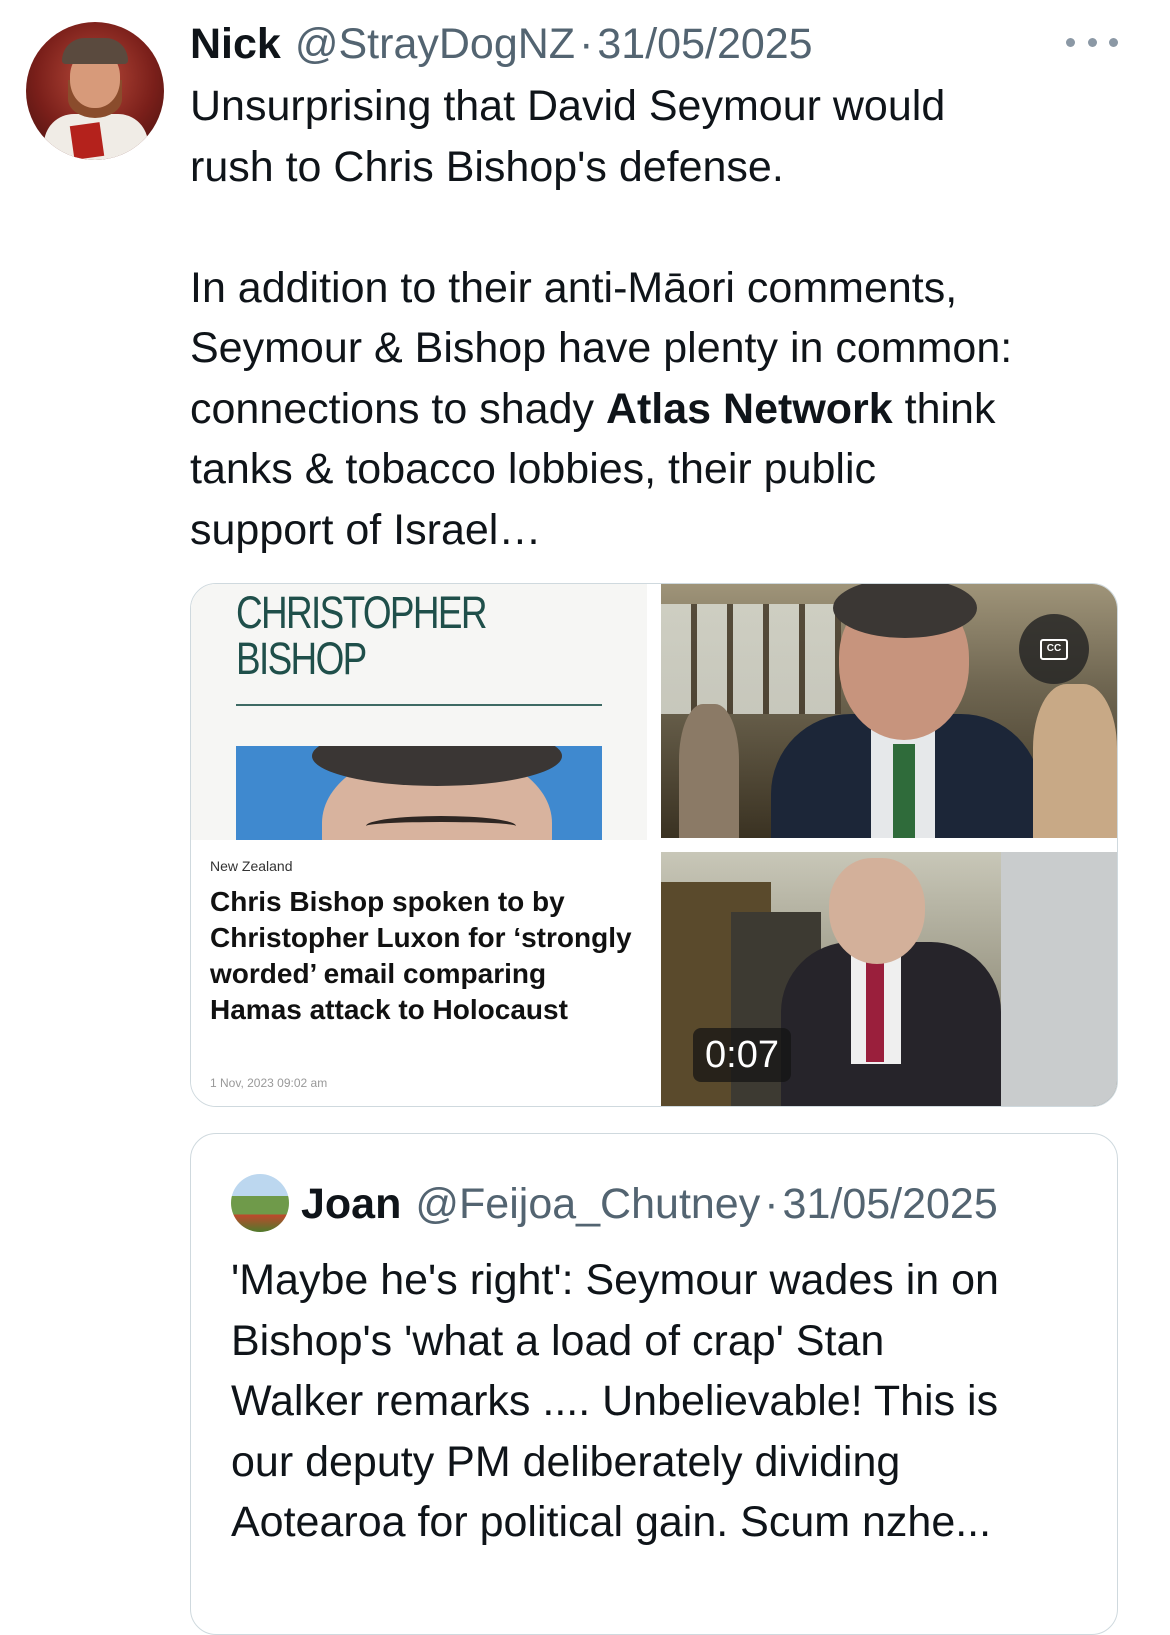 The width and height of the screenshot is (1170, 1635). What do you see at coordinates (351, 1203) in the screenshot?
I see `quoted-author-name: Joan` at bounding box center [351, 1203].